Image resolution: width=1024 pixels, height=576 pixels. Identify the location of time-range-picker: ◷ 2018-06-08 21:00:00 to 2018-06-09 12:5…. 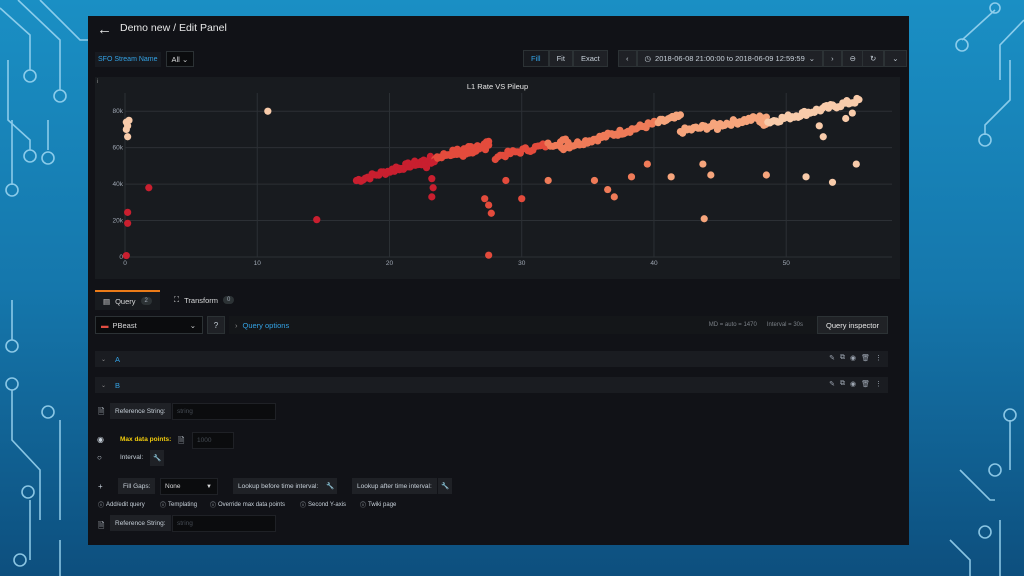
(730, 58).